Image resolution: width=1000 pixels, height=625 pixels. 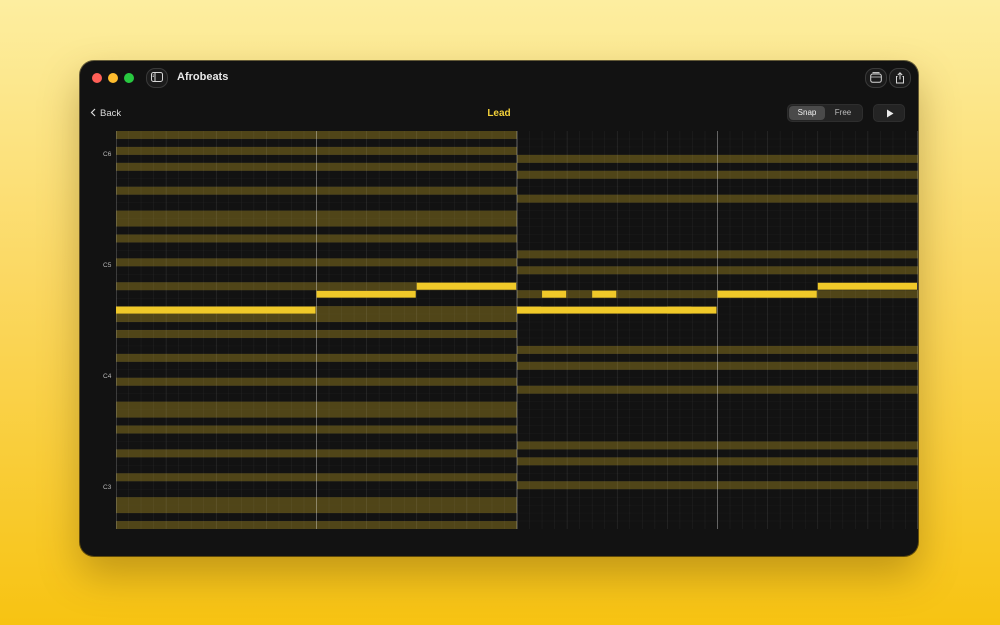 I want to click on toggle-sidebar-button, so click(x=157, y=78).